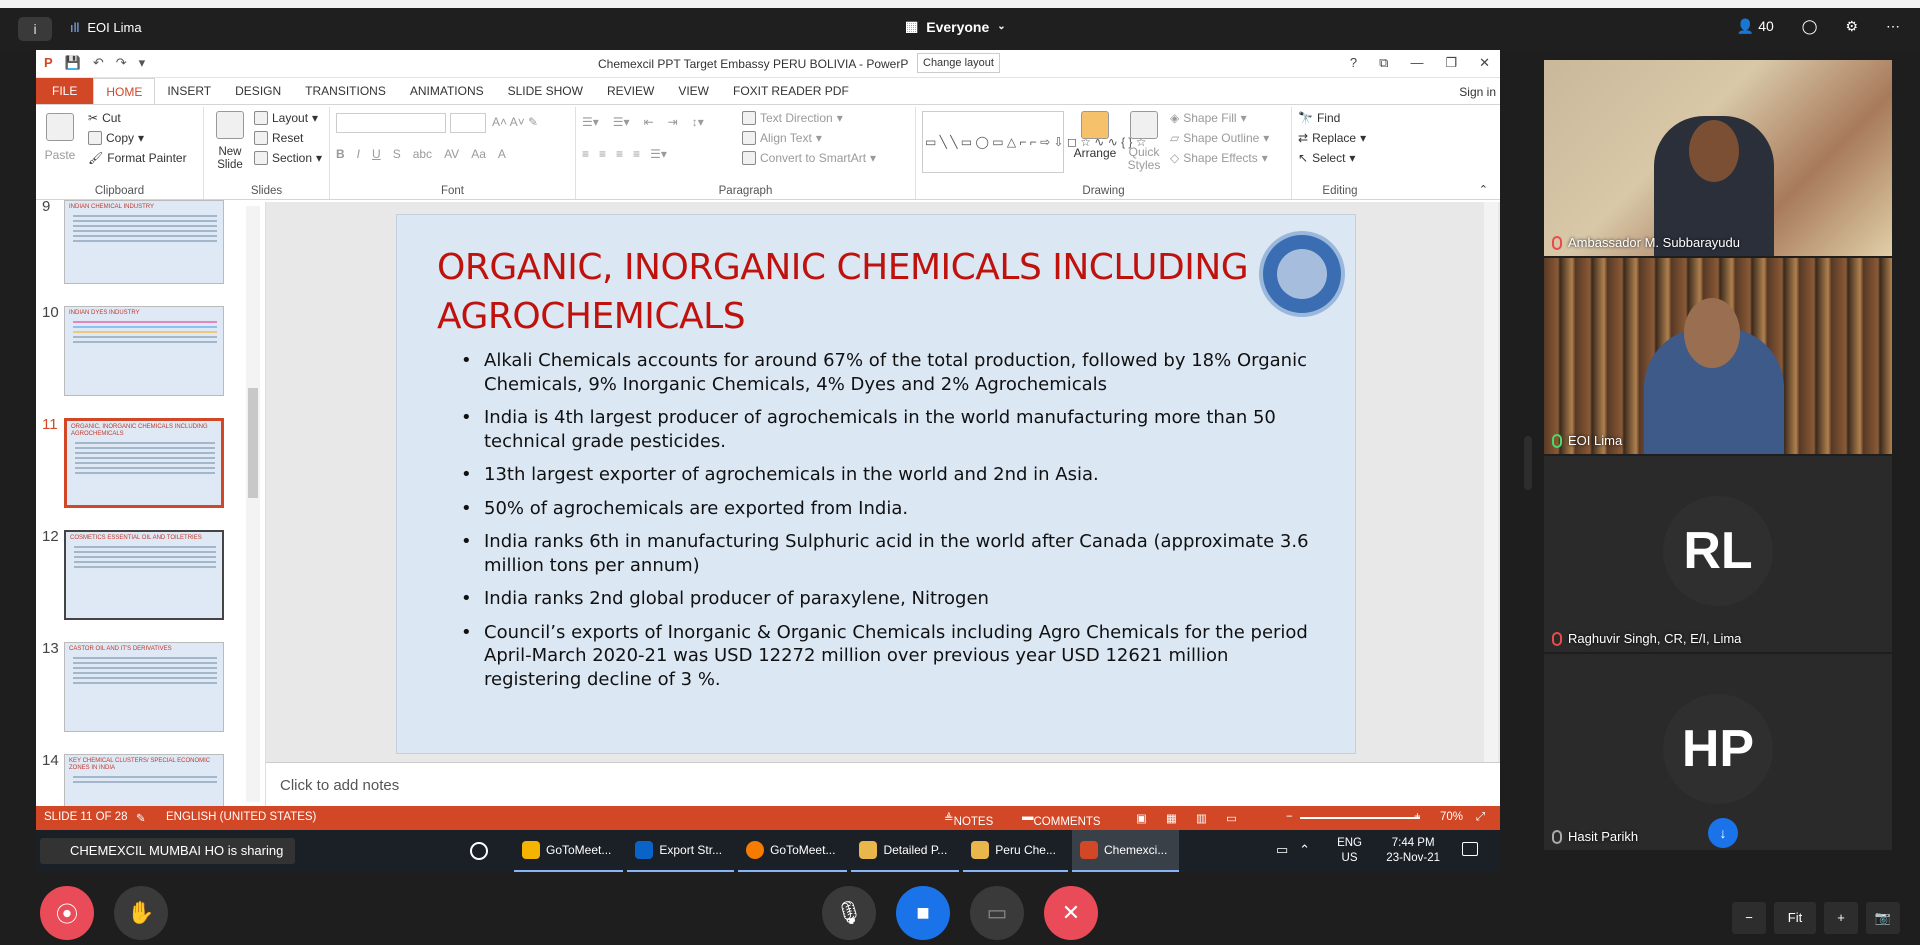  What do you see at coordinates (792, 118) in the screenshot?
I see `text-direction-button: Text Direction ▾` at bounding box center [792, 118].